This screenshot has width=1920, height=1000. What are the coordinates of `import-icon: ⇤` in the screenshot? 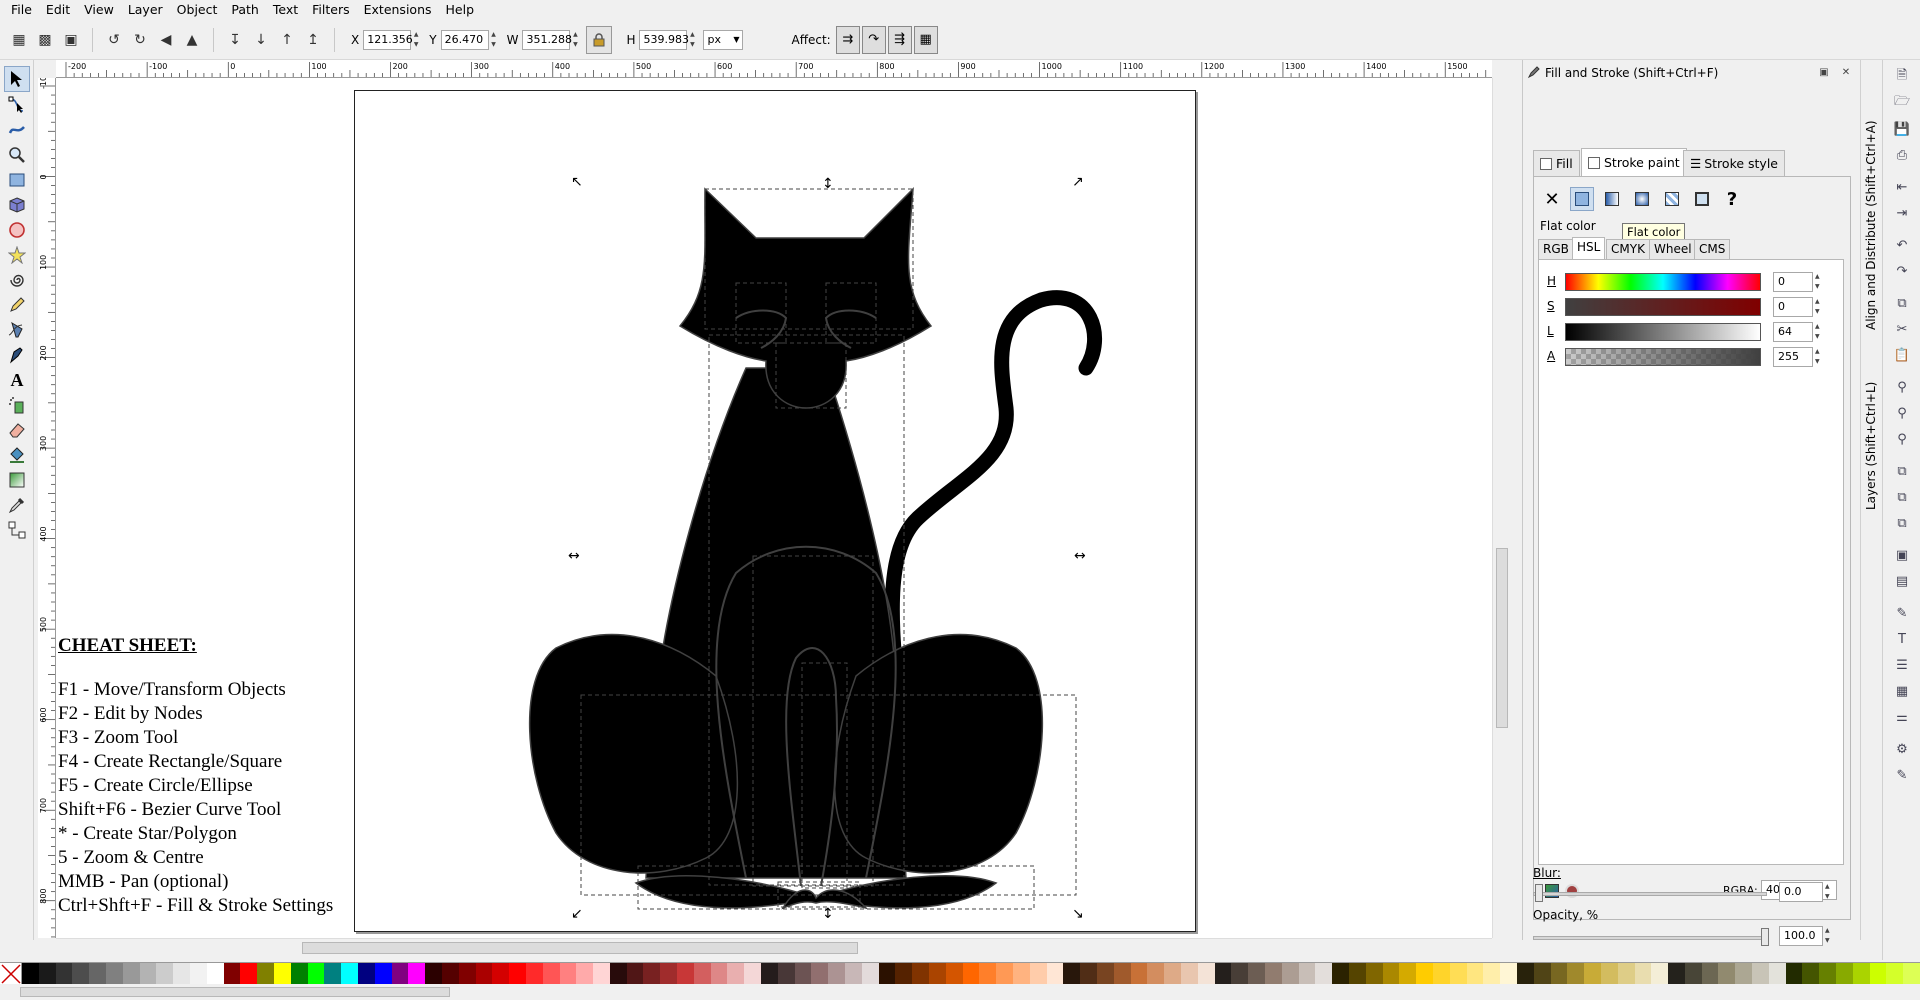 It's located at (1902, 187).